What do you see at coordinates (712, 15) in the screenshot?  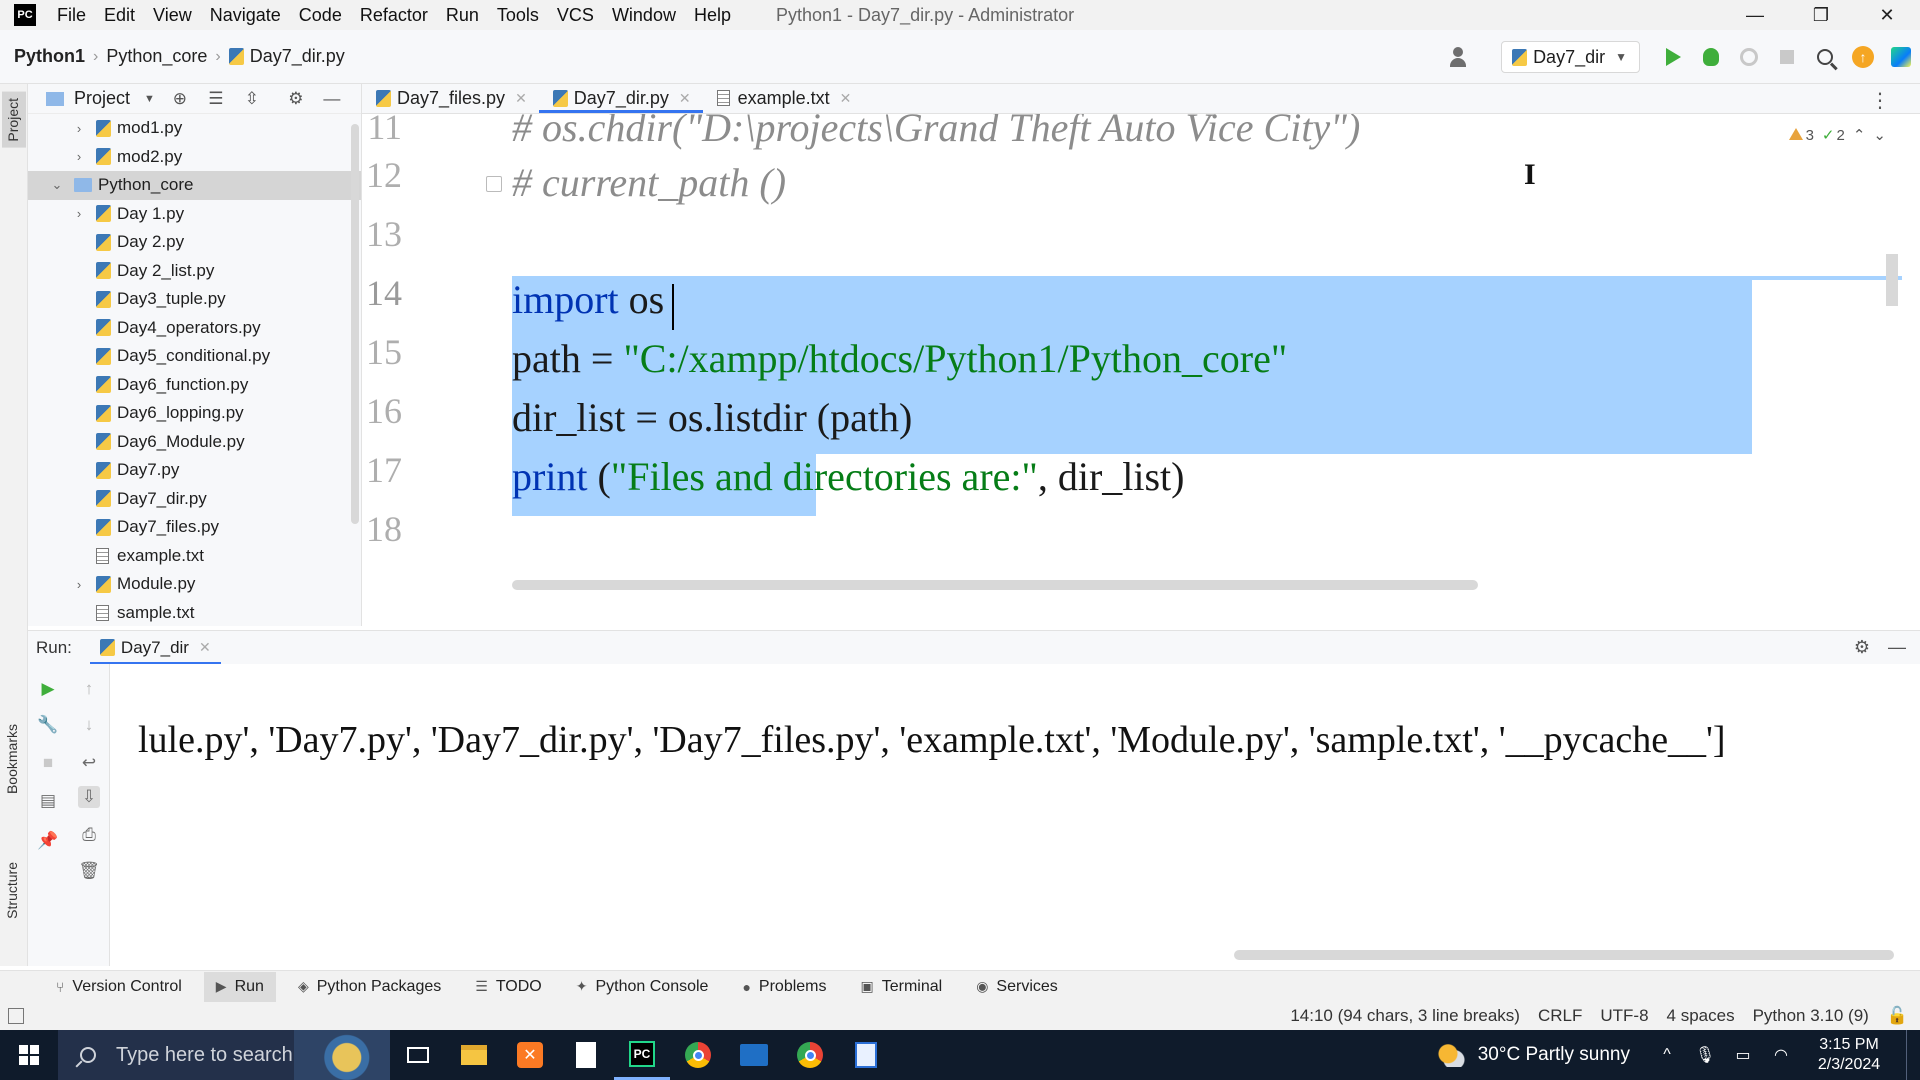 I see `menu-help: Help` at bounding box center [712, 15].